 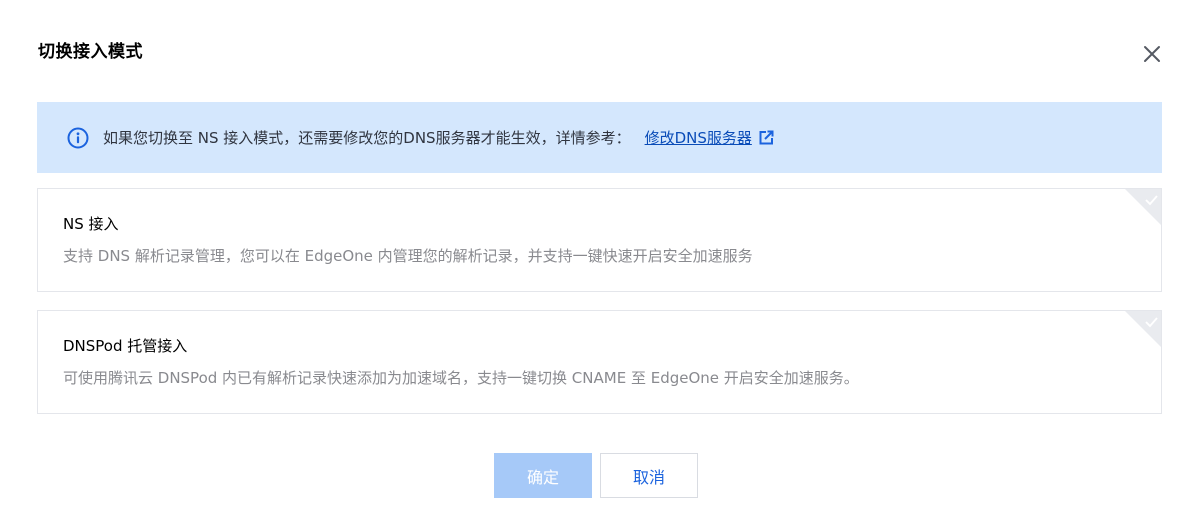 What do you see at coordinates (766, 138) in the screenshot?
I see `external-link-icon` at bounding box center [766, 138].